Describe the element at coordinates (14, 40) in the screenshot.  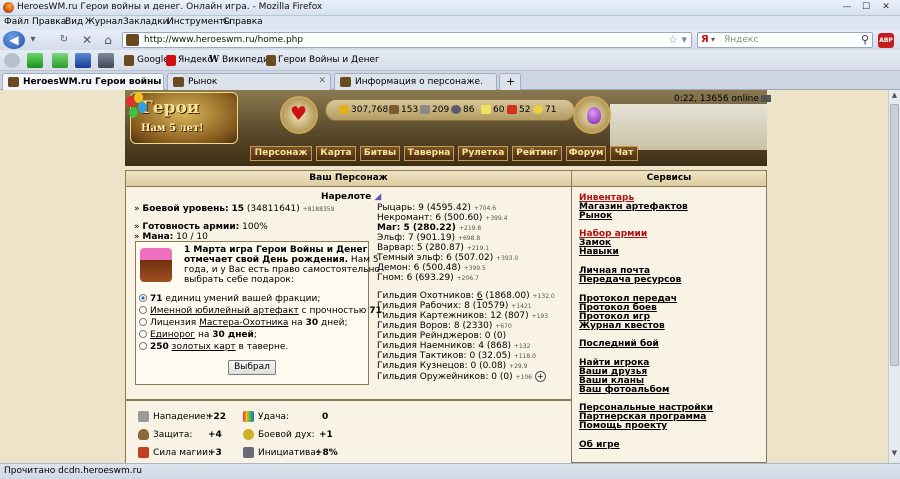
I see `back-button: ◀` at that location.